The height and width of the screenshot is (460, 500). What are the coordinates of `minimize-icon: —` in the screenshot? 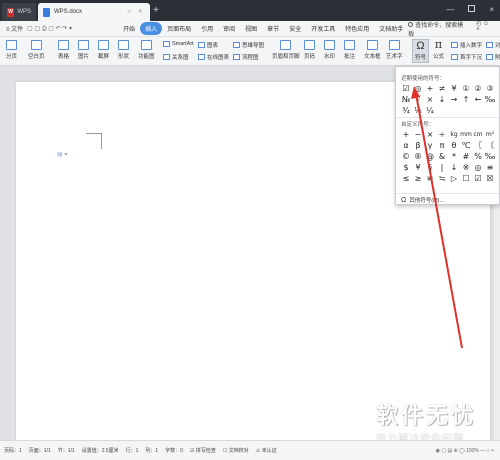 It's located at (450, 9).